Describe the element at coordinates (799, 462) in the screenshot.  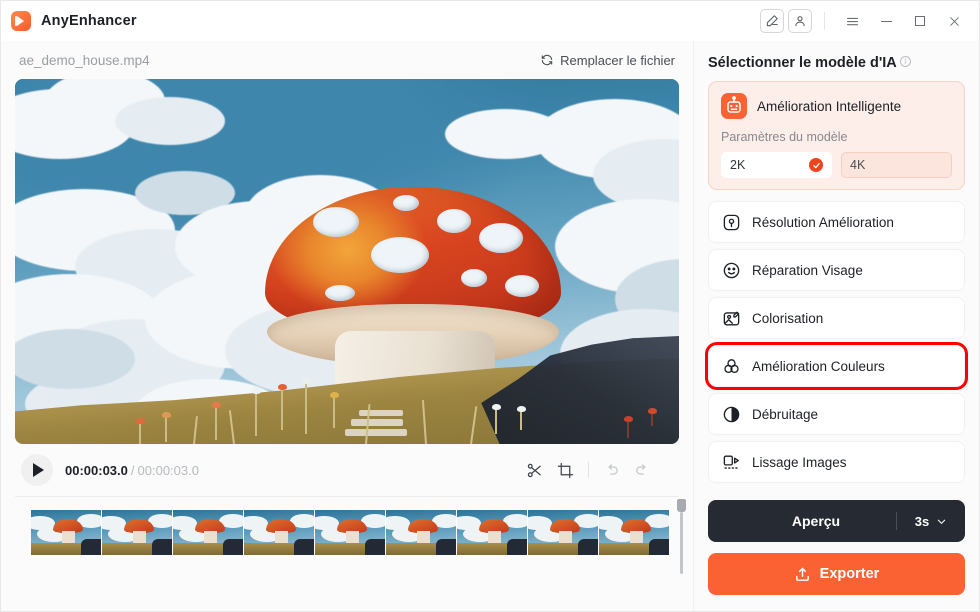
I see `model-item-label: Lissage Images` at that location.